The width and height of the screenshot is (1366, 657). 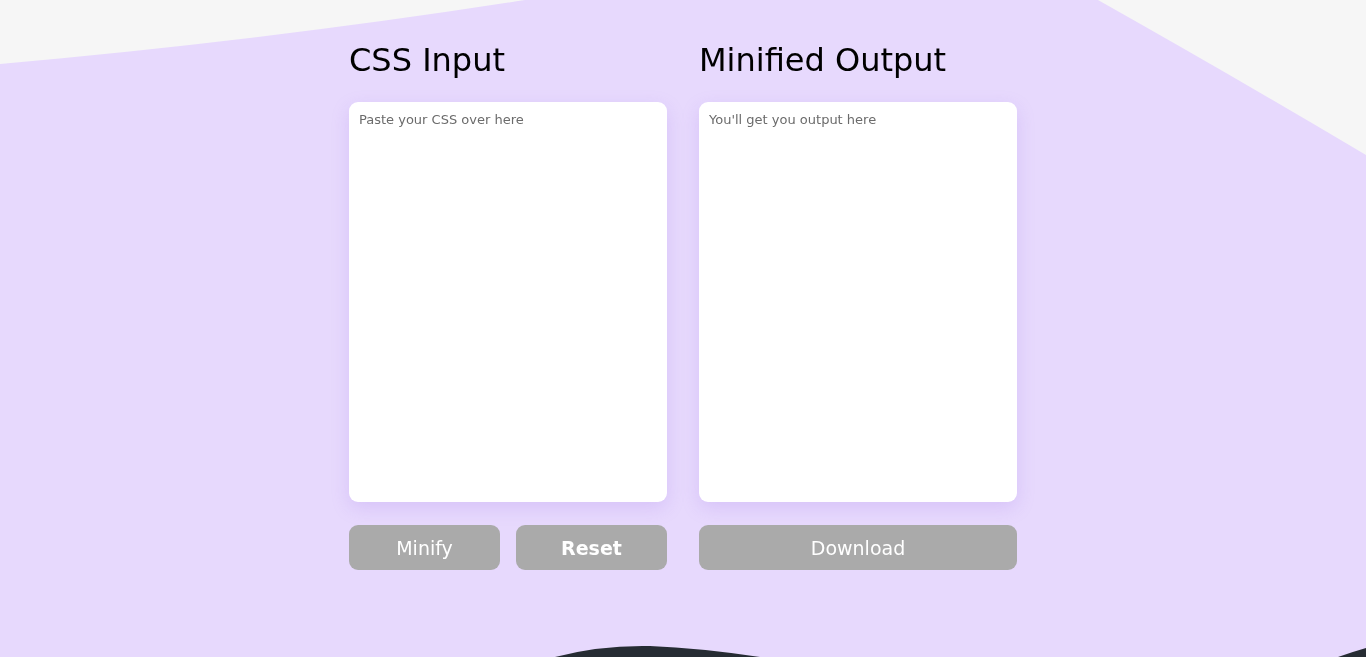 What do you see at coordinates (591, 547) in the screenshot?
I see `action-button: Reset` at bounding box center [591, 547].